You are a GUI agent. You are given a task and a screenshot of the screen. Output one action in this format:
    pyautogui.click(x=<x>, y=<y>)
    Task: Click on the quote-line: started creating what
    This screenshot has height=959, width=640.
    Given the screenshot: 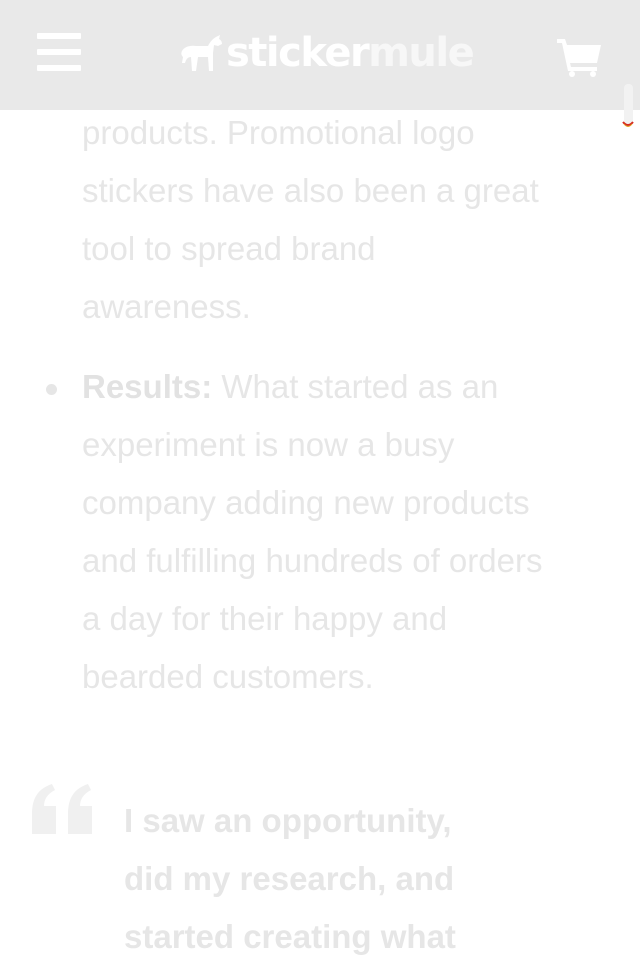 What is the action you would take?
    pyautogui.click(x=290, y=936)
    